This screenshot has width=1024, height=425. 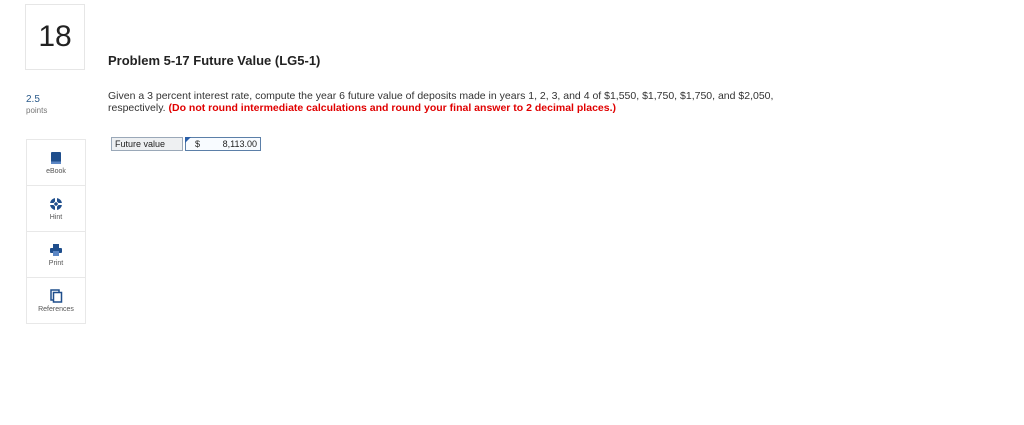 I want to click on problem-title: Problem 5-17 Future Value (LG5-1), so click(x=214, y=60).